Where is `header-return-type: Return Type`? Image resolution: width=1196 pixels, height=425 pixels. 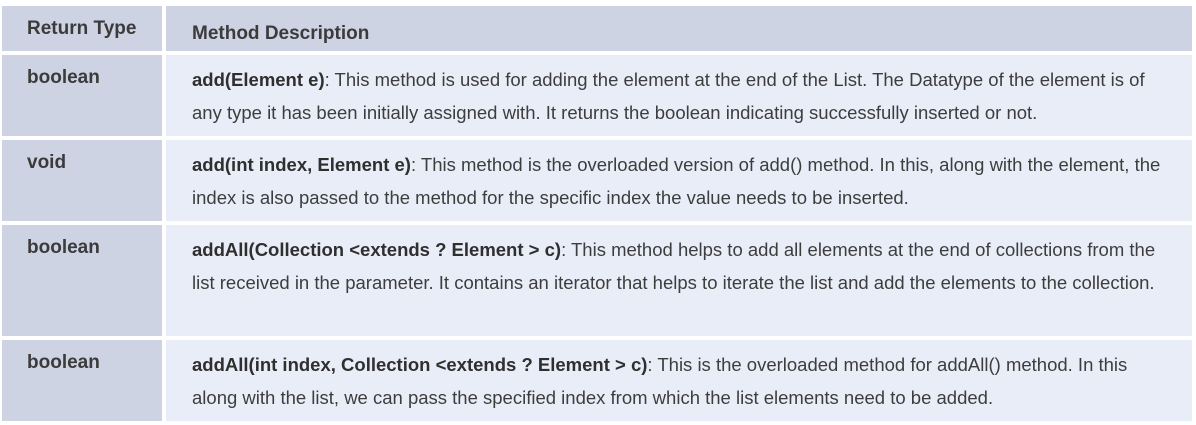
header-return-type: Return Type is located at coordinates (82, 28).